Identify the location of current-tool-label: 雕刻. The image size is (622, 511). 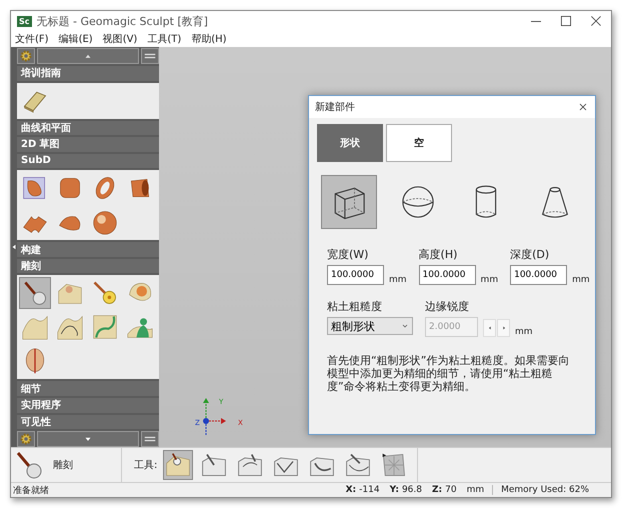
(63, 465).